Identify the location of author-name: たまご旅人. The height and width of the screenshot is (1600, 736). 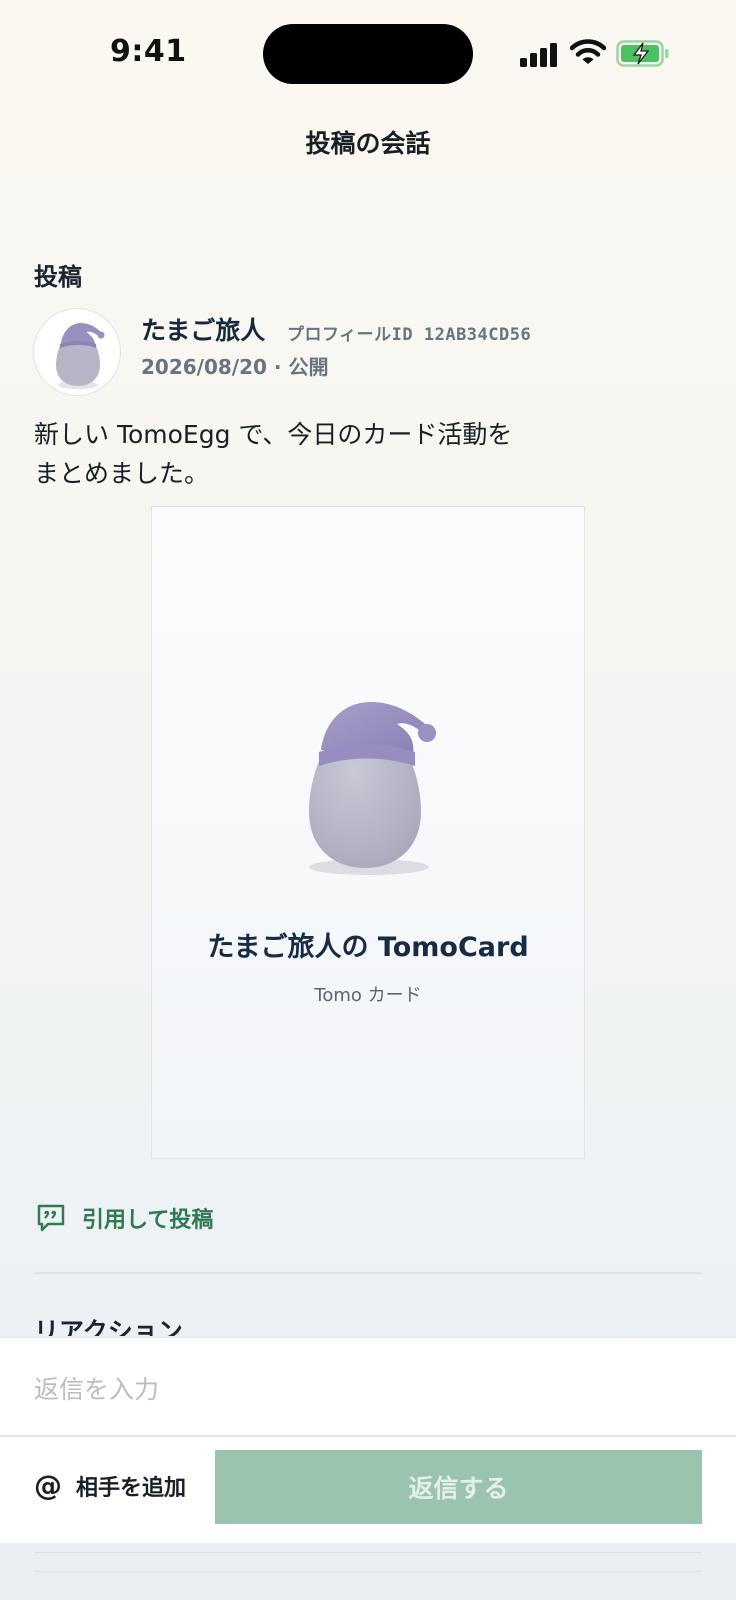
(203, 329).